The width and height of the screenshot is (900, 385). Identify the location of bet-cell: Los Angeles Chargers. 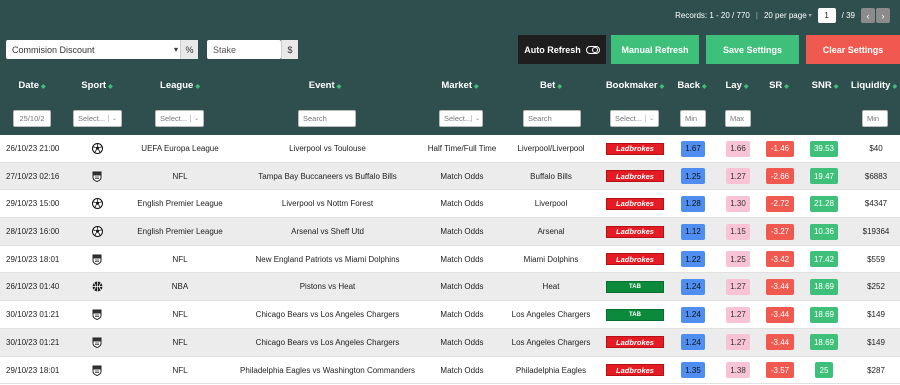
(551, 315).